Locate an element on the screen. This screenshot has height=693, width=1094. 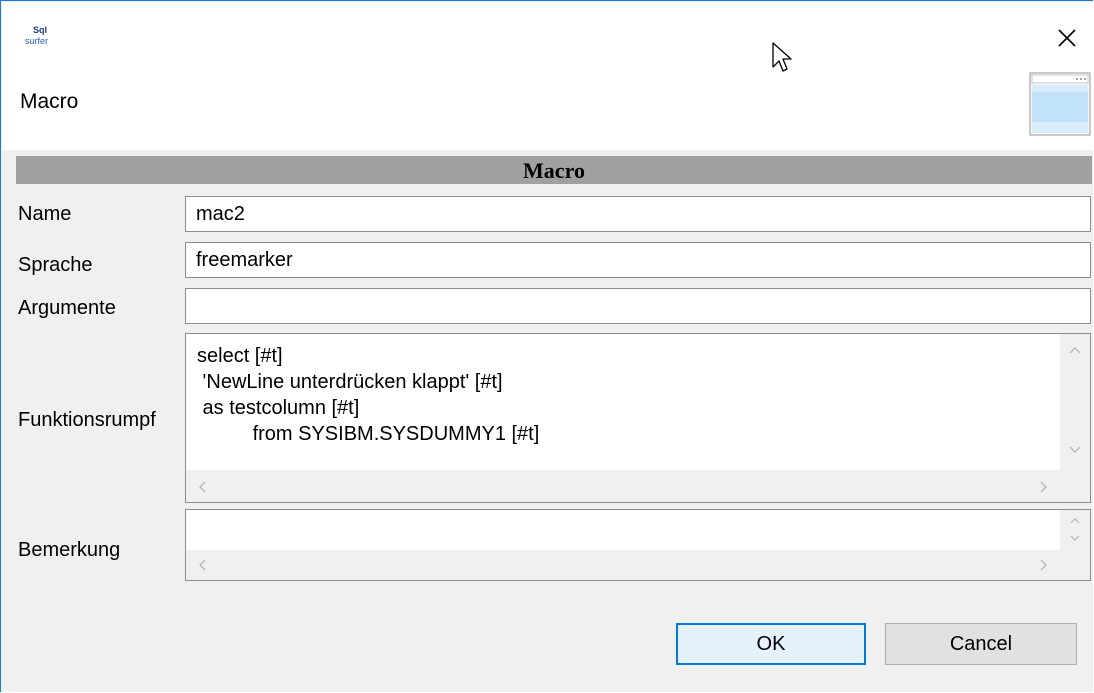
logo-text-top: Sql is located at coordinates (40, 30).